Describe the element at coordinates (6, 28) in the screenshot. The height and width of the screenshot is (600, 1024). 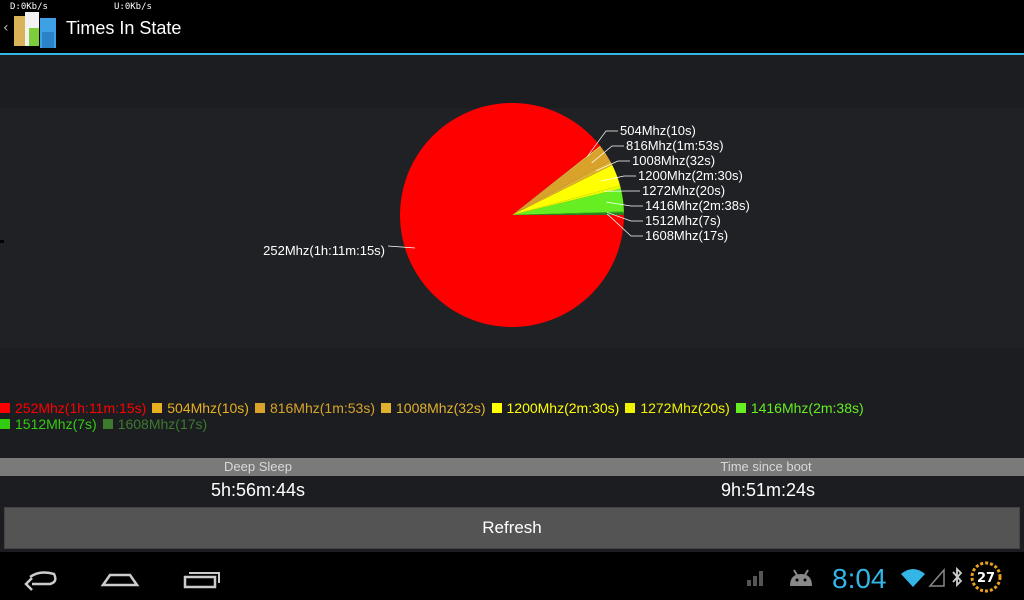
I see `up-caret-icon: ‹` at that location.